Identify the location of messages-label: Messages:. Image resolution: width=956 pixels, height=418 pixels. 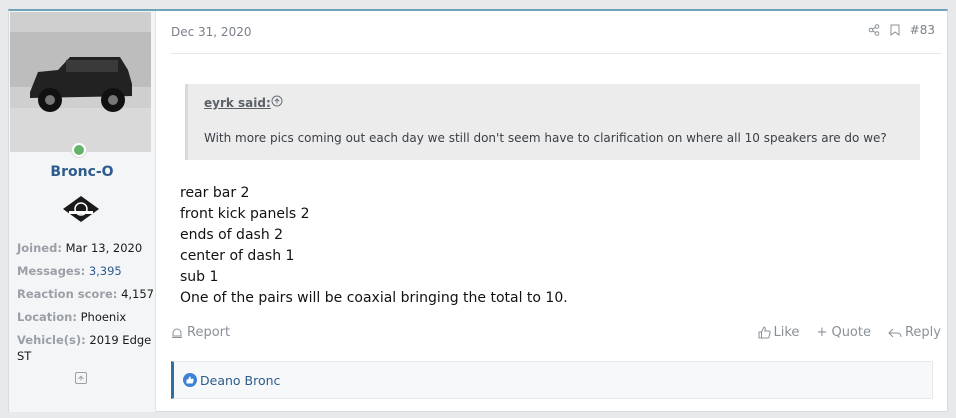
(51, 271).